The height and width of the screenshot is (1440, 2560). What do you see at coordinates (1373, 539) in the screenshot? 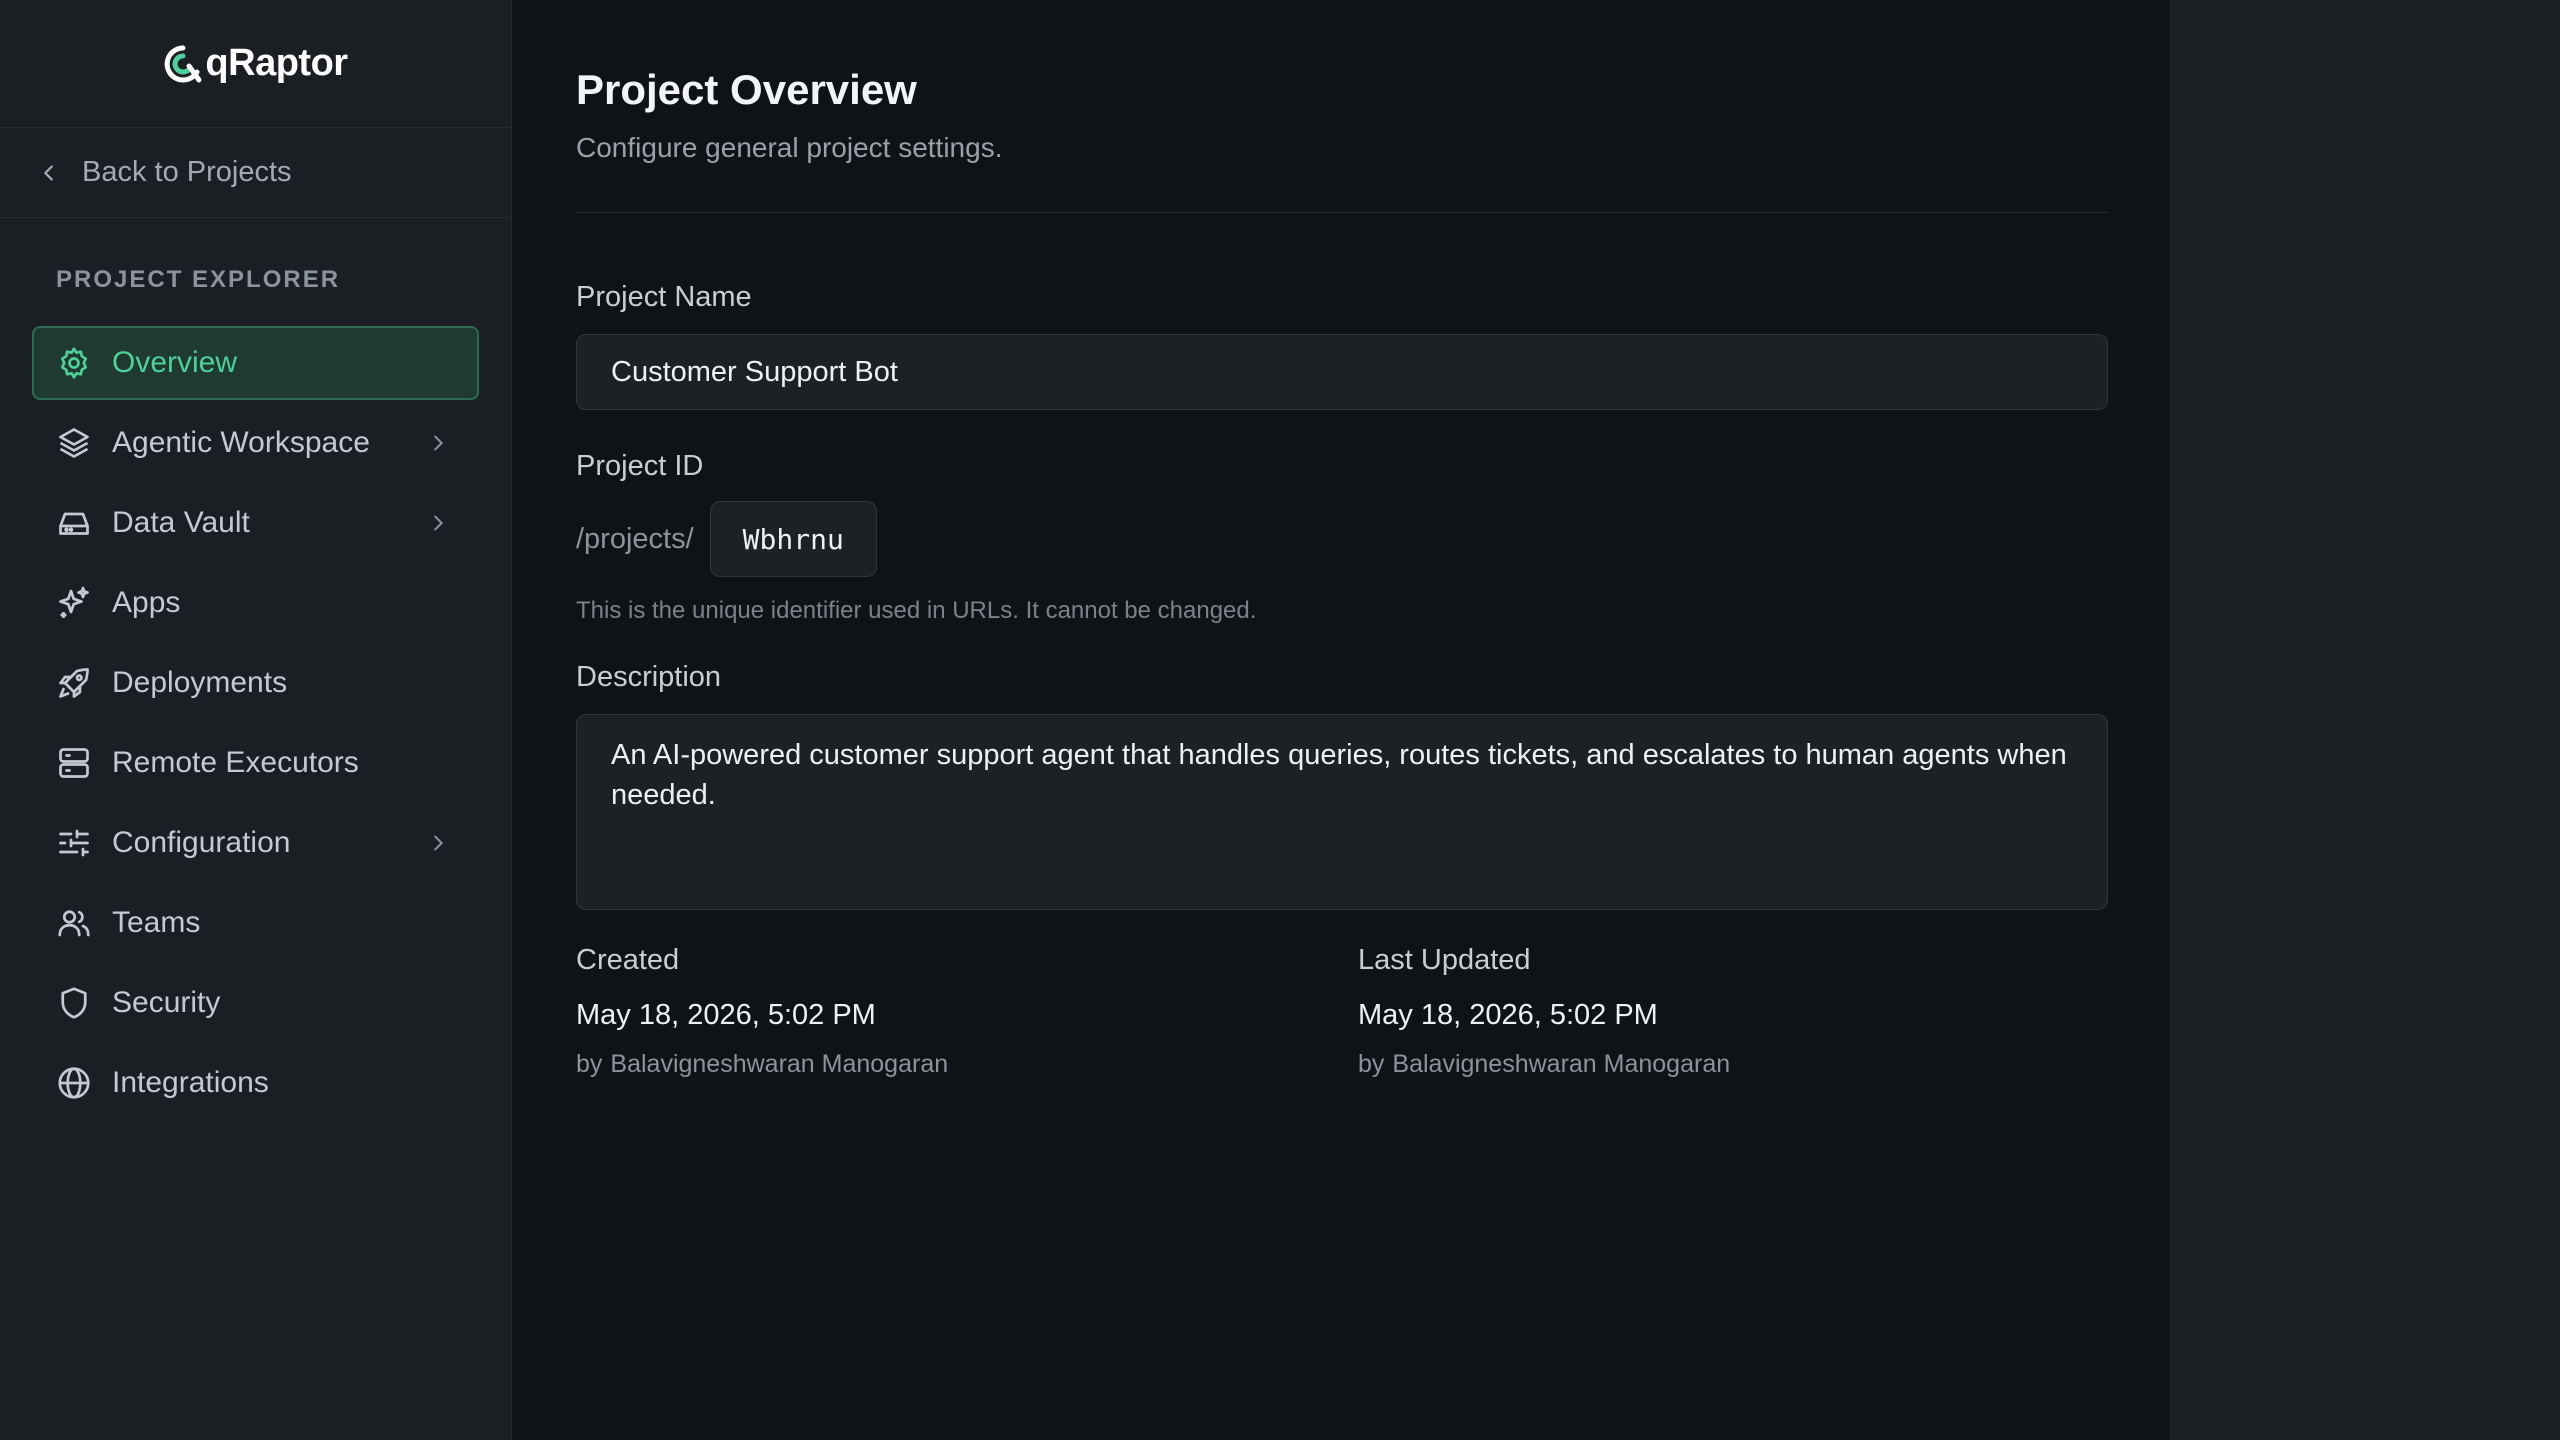
I see `project-id-row: /projects/ Wbhrnu` at bounding box center [1373, 539].